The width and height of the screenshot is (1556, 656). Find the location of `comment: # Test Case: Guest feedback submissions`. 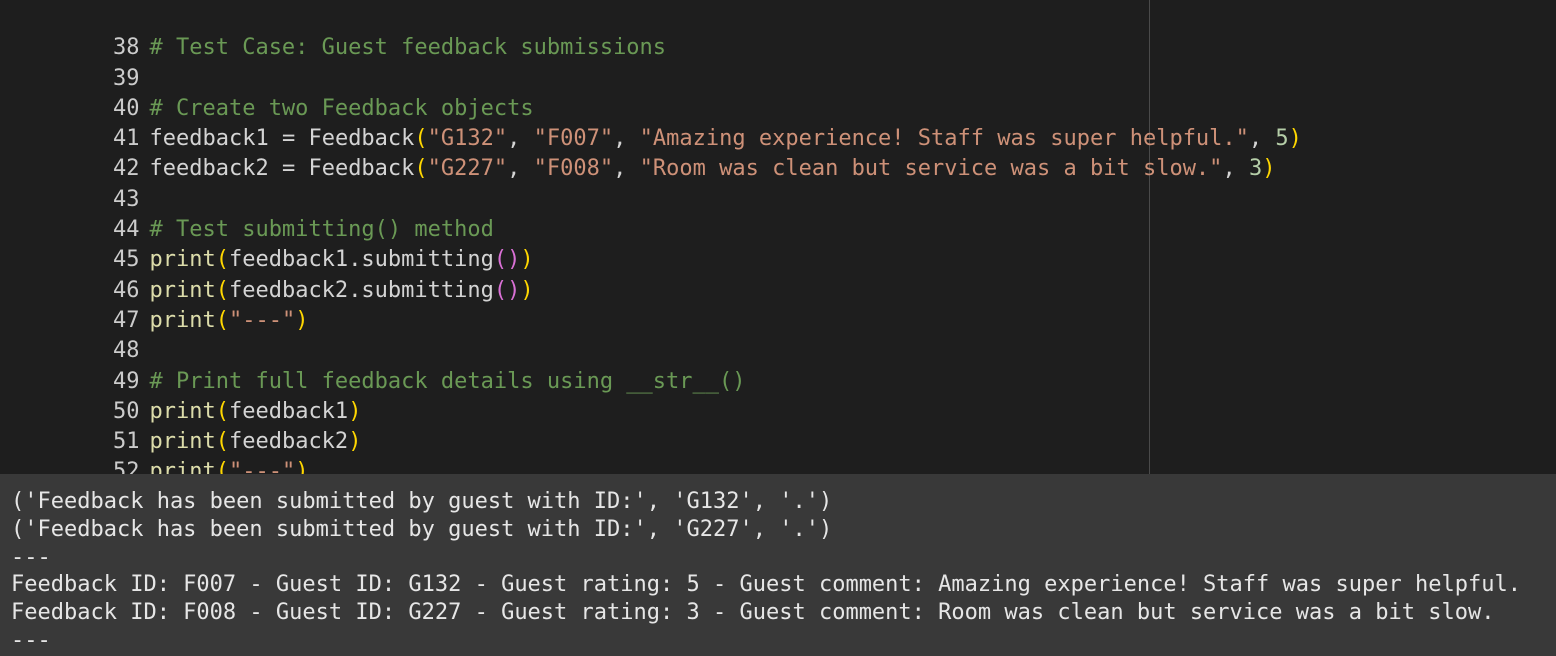

comment: # Test Case: Guest feedback submissions is located at coordinates (408, 48).